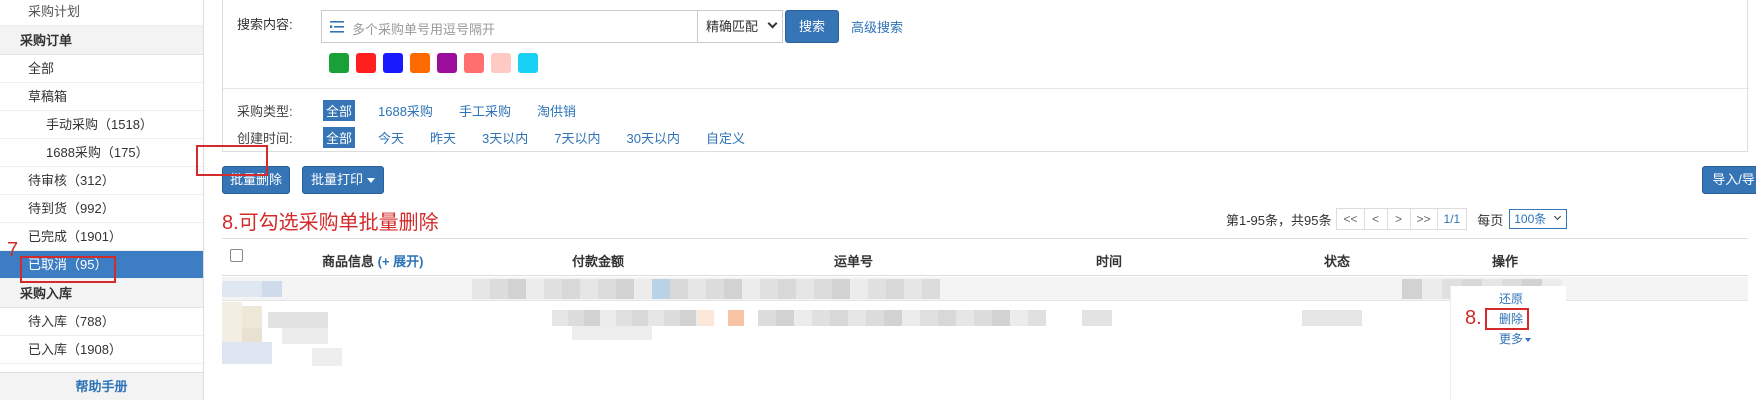 This screenshot has width=1756, height=400. I want to click on next-page-button: >, so click(1398, 219).